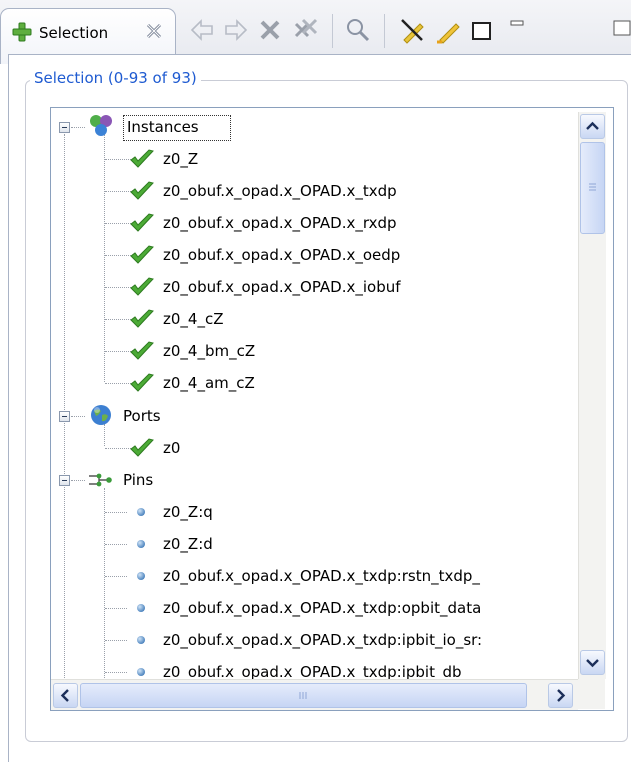 The width and height of the screenshot is (631, 762). I want to click on scrollbar-corner, so click(591, 694).